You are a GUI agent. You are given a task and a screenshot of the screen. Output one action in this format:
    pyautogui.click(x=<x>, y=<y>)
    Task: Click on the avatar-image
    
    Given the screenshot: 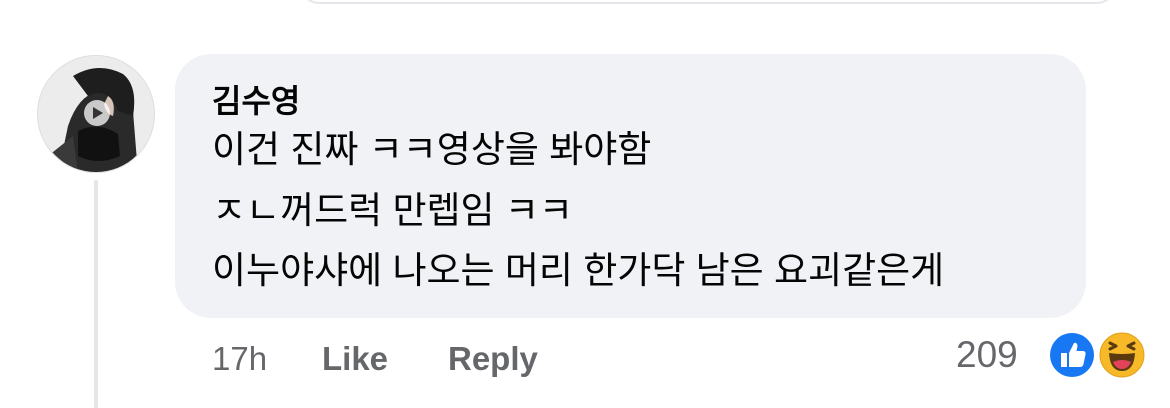 What is the action you would take?
    pyautogui.click(x=96, y=114)
    